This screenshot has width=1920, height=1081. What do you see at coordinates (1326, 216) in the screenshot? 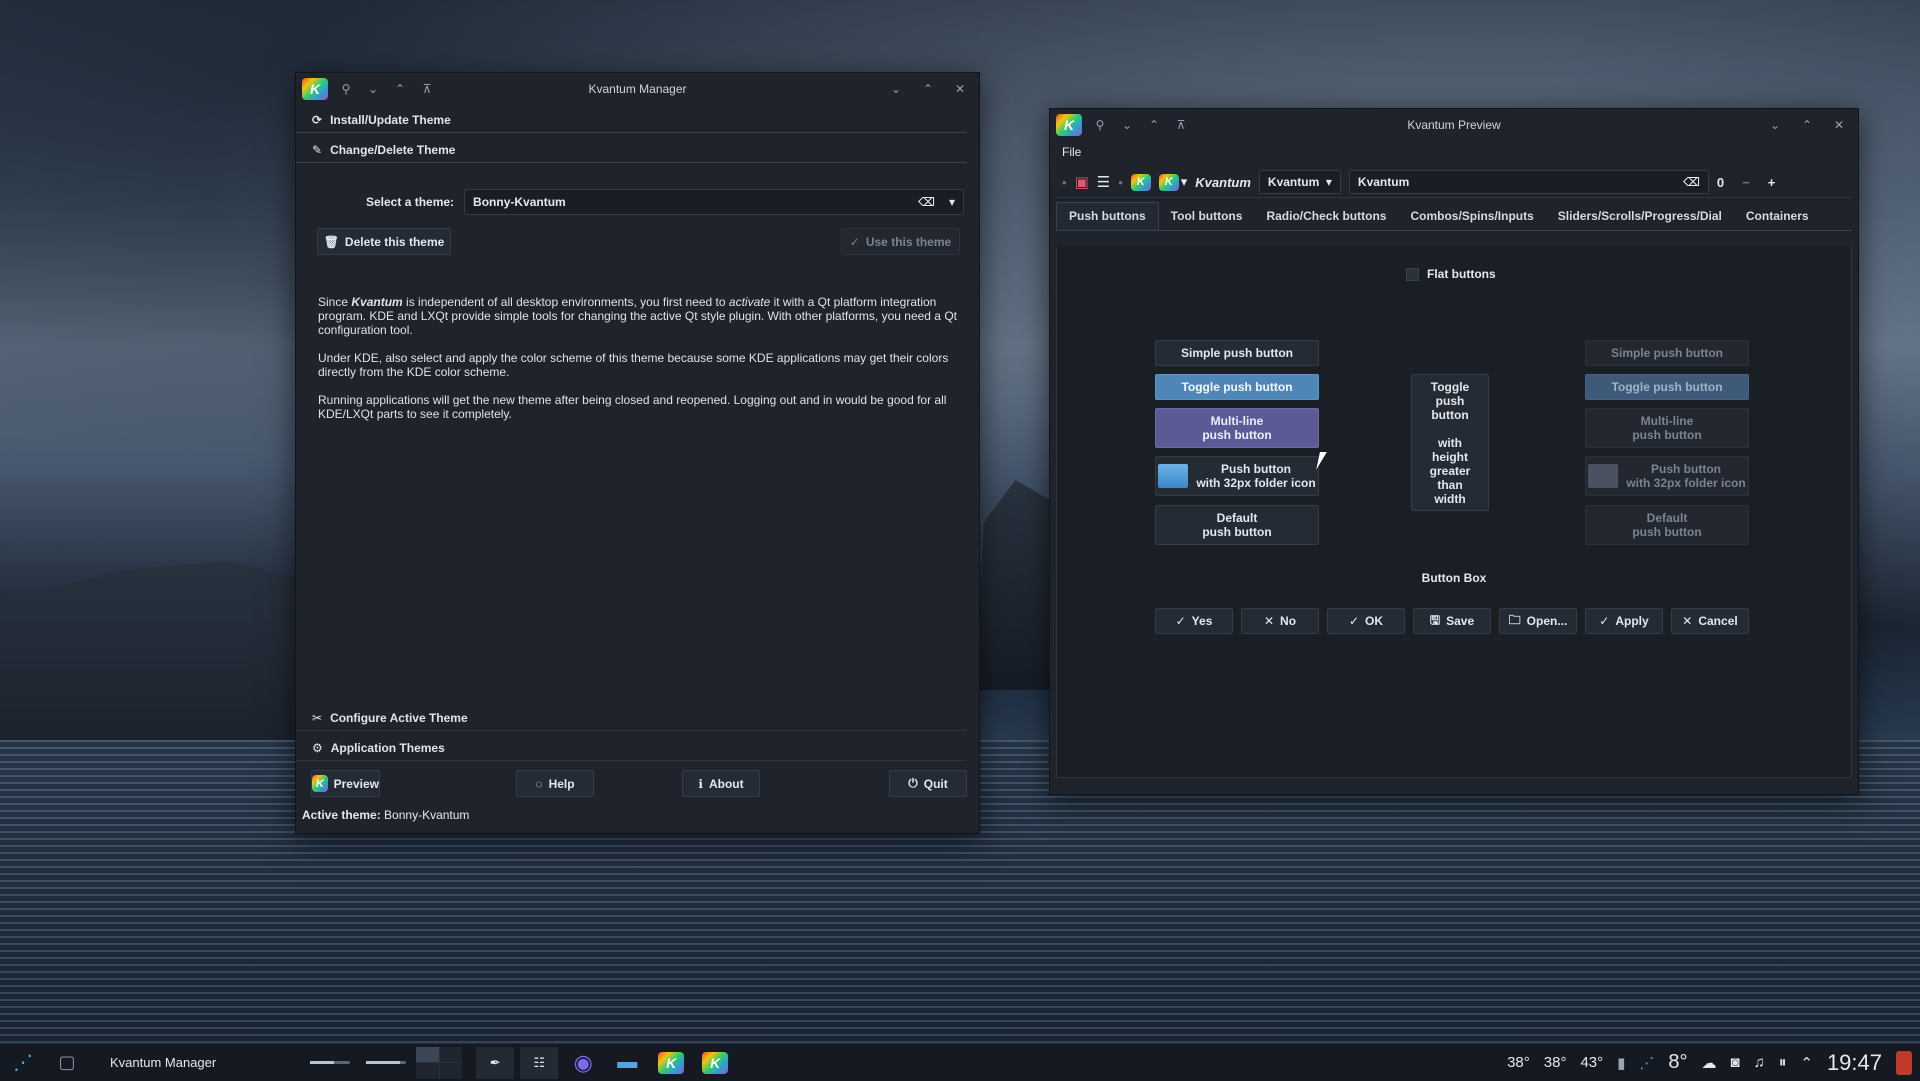
I see `tab-radio-check-buttons: Radio/Check buttons` at bounding box center [1326, 216].